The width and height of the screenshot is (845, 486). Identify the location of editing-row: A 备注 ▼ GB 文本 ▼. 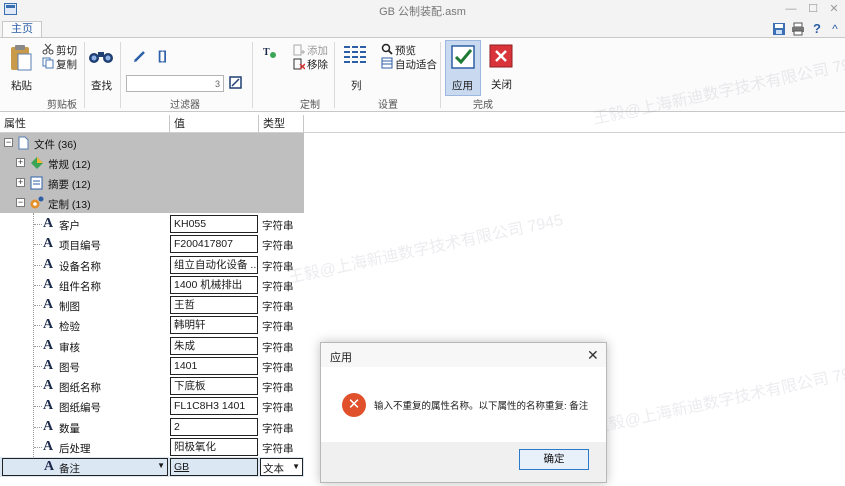
(152, 467).